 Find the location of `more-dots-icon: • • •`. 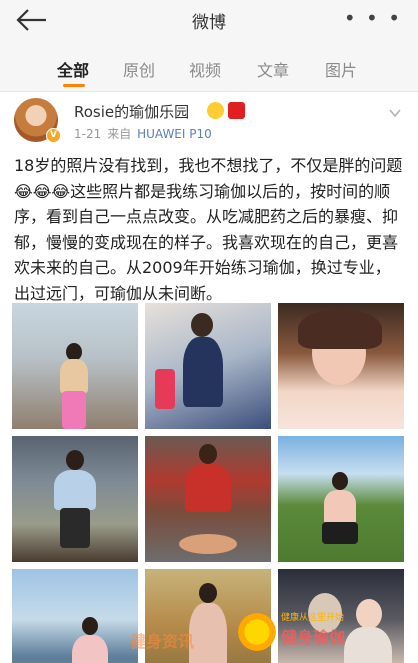

more-dots-icon: • • • is located at coordinates (373, 18).